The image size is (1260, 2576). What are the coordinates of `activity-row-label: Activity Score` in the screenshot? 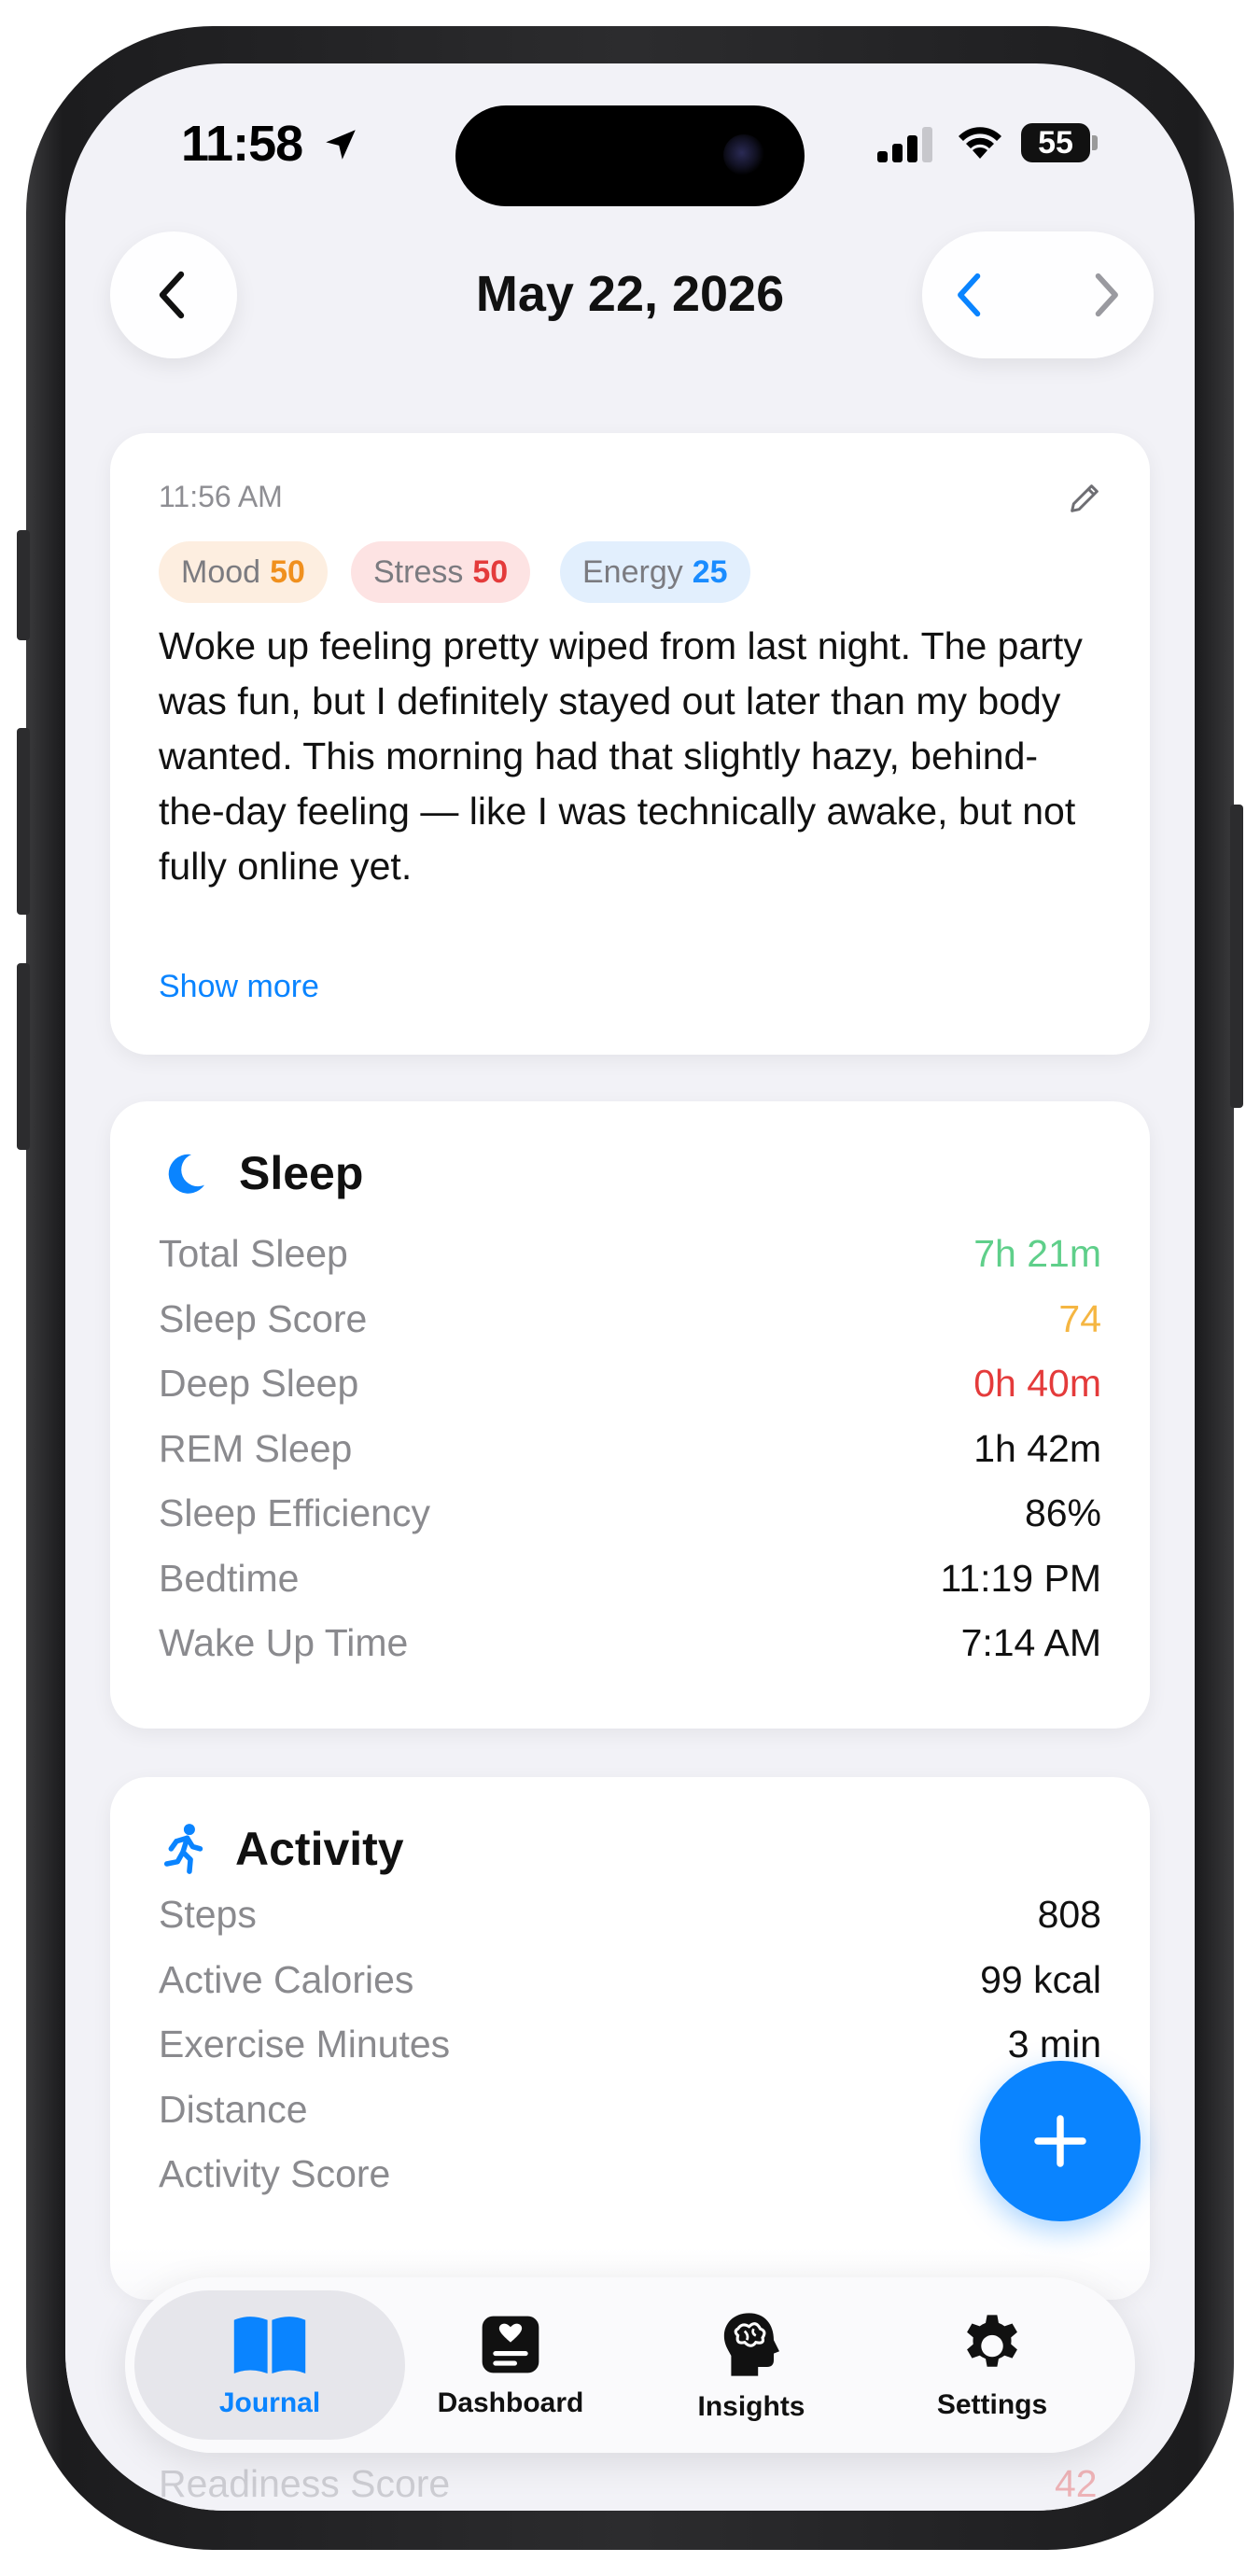 It's located at (275, 2173).